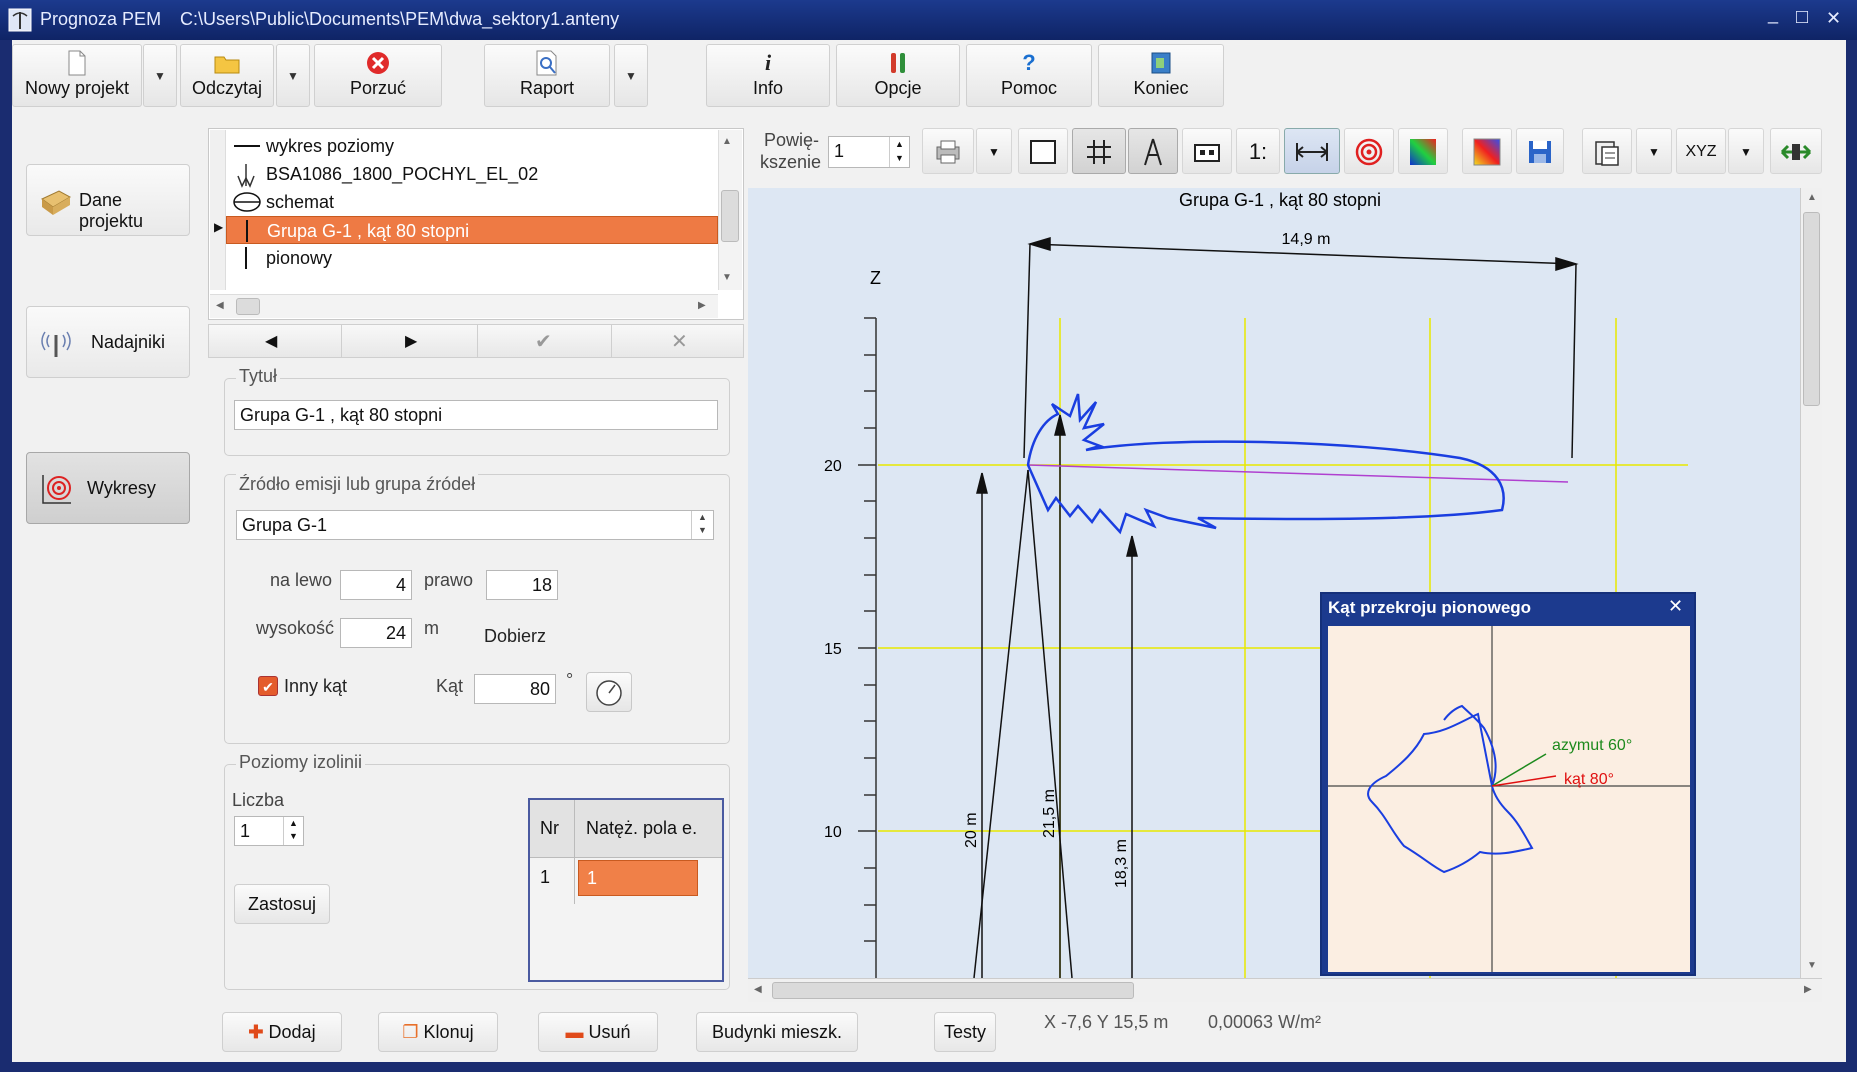  What do you see at coordinates (522, 585) in the screenshot?
I see `right-input: 18` at bounding box center [522, 585].